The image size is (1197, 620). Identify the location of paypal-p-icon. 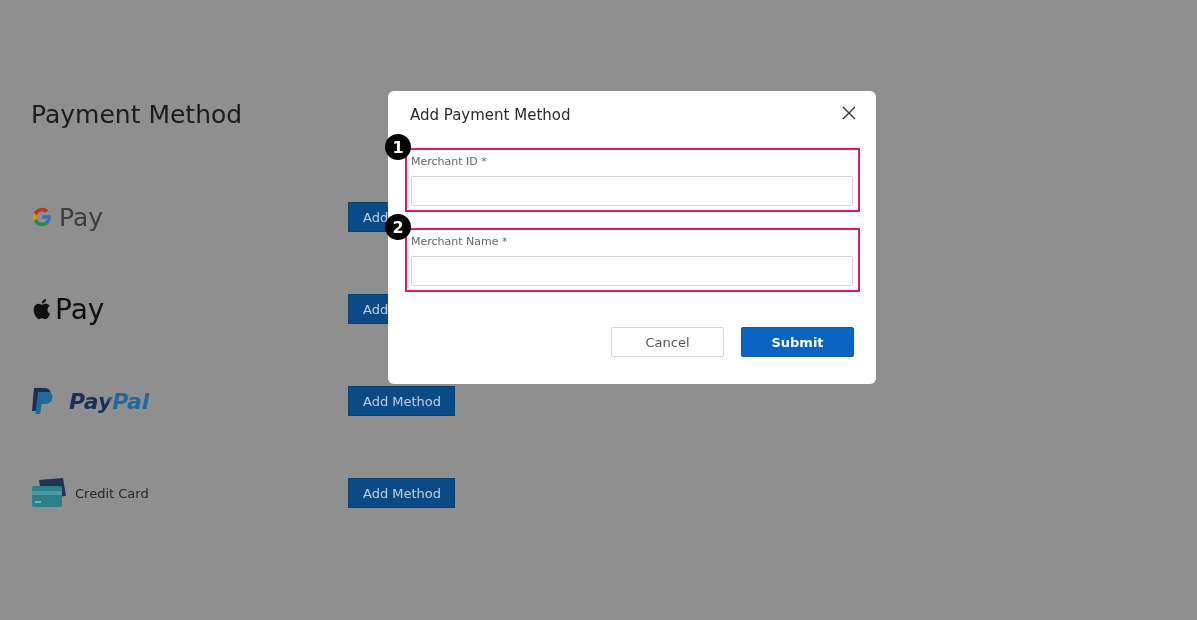
(43, 401).